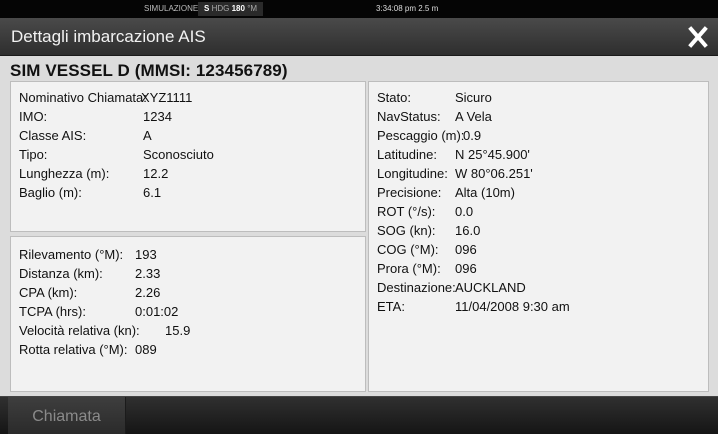 This screenshot has width=718, height=434. What do you see at coordinates (407, 154) in the screenshot?
I see `field-label: Latitudine:` at bounding box center [407, 154].